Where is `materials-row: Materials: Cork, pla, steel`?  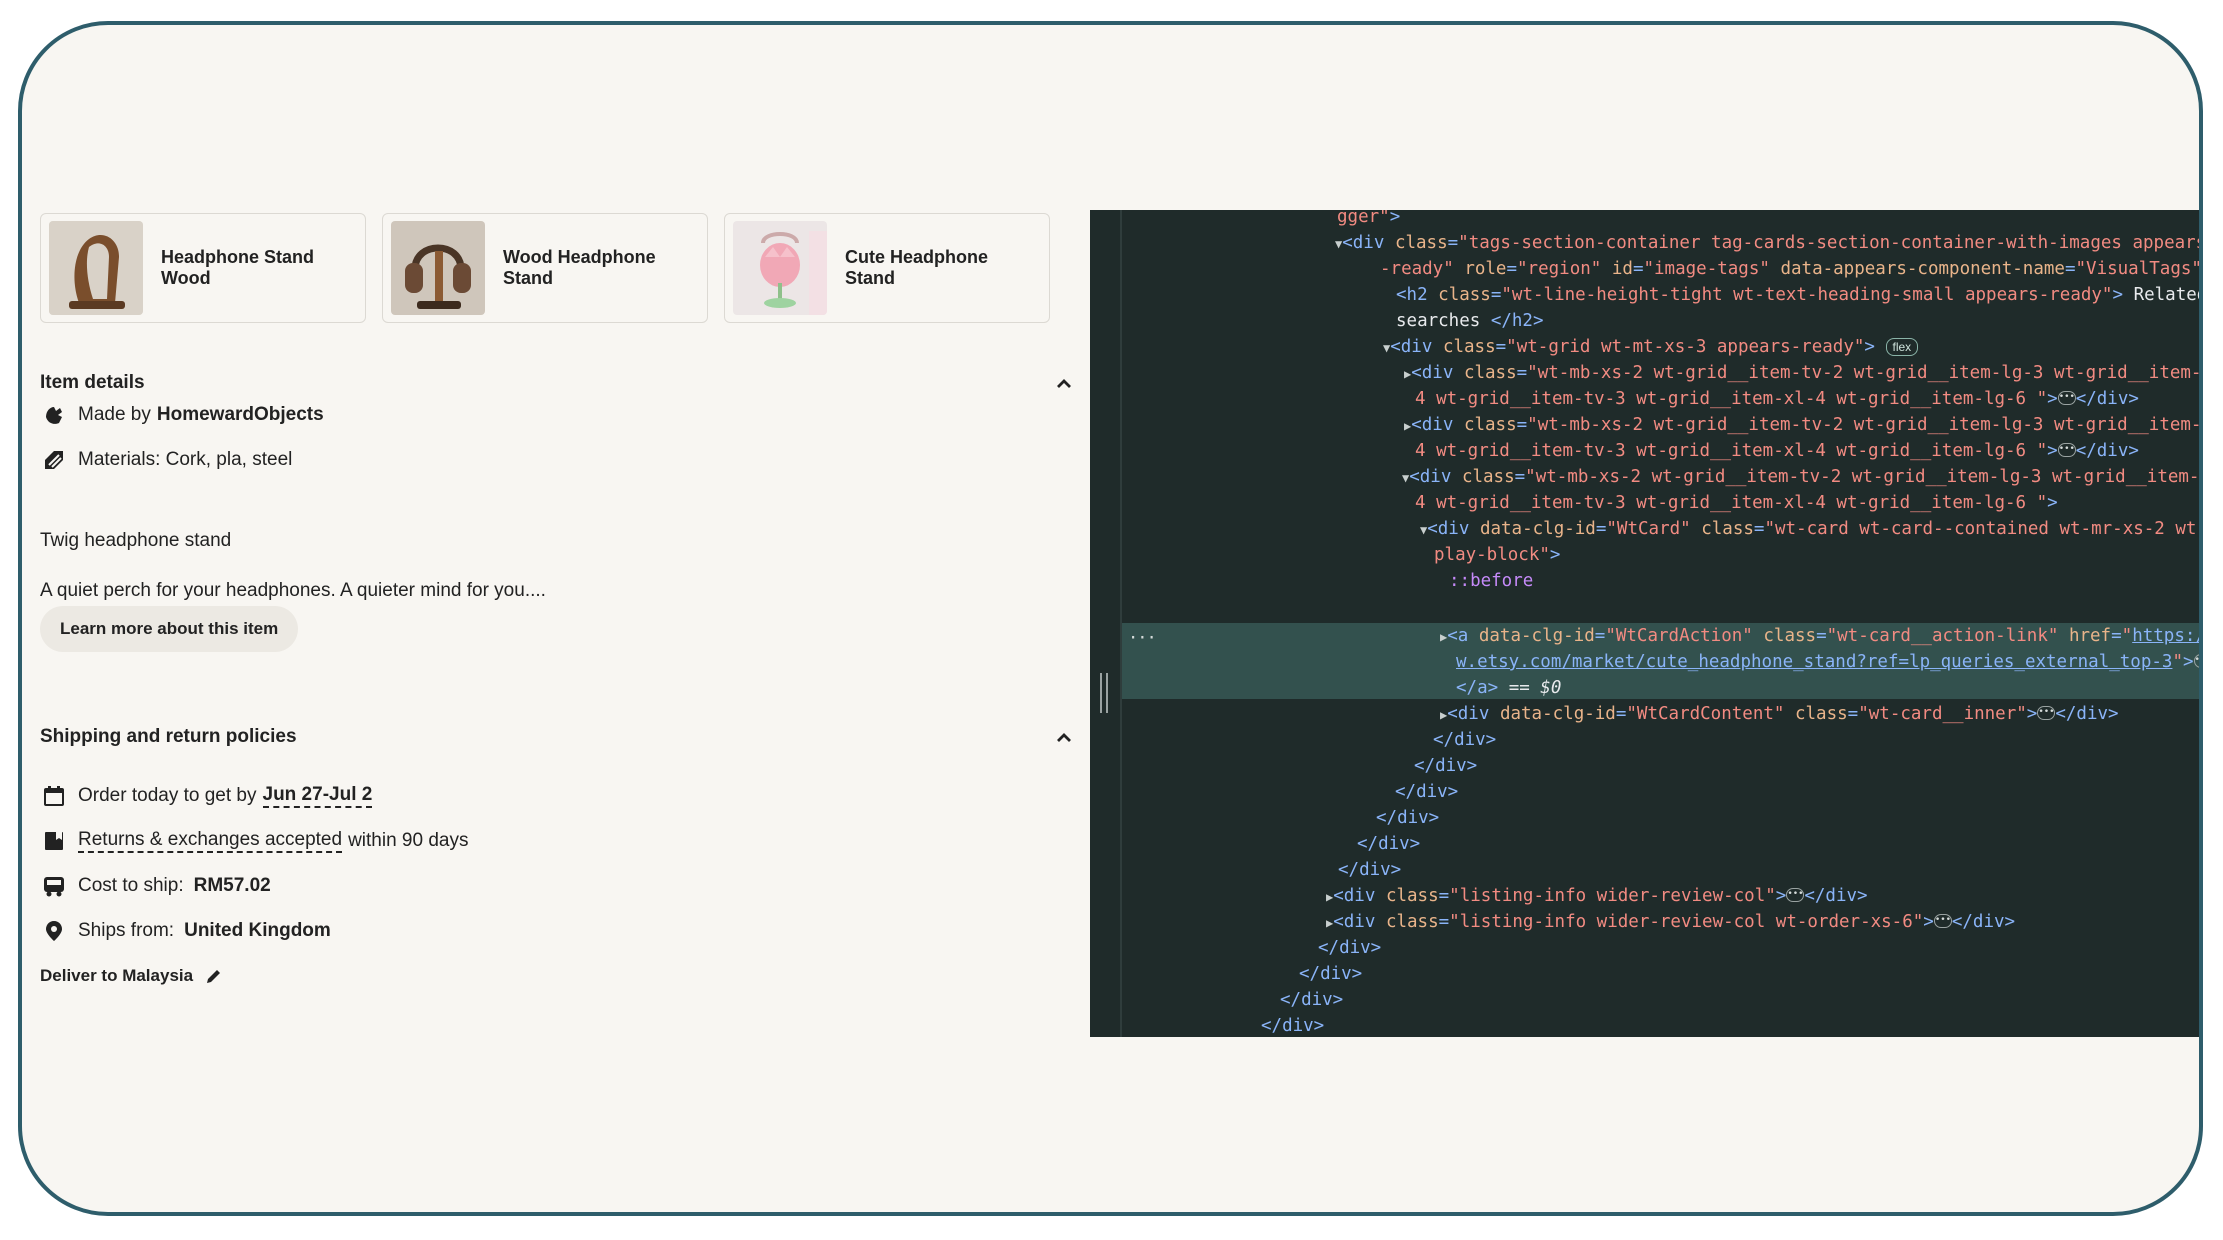
materials-row: Materials: Cork, pla, steel is located at coordinates (166, 460).